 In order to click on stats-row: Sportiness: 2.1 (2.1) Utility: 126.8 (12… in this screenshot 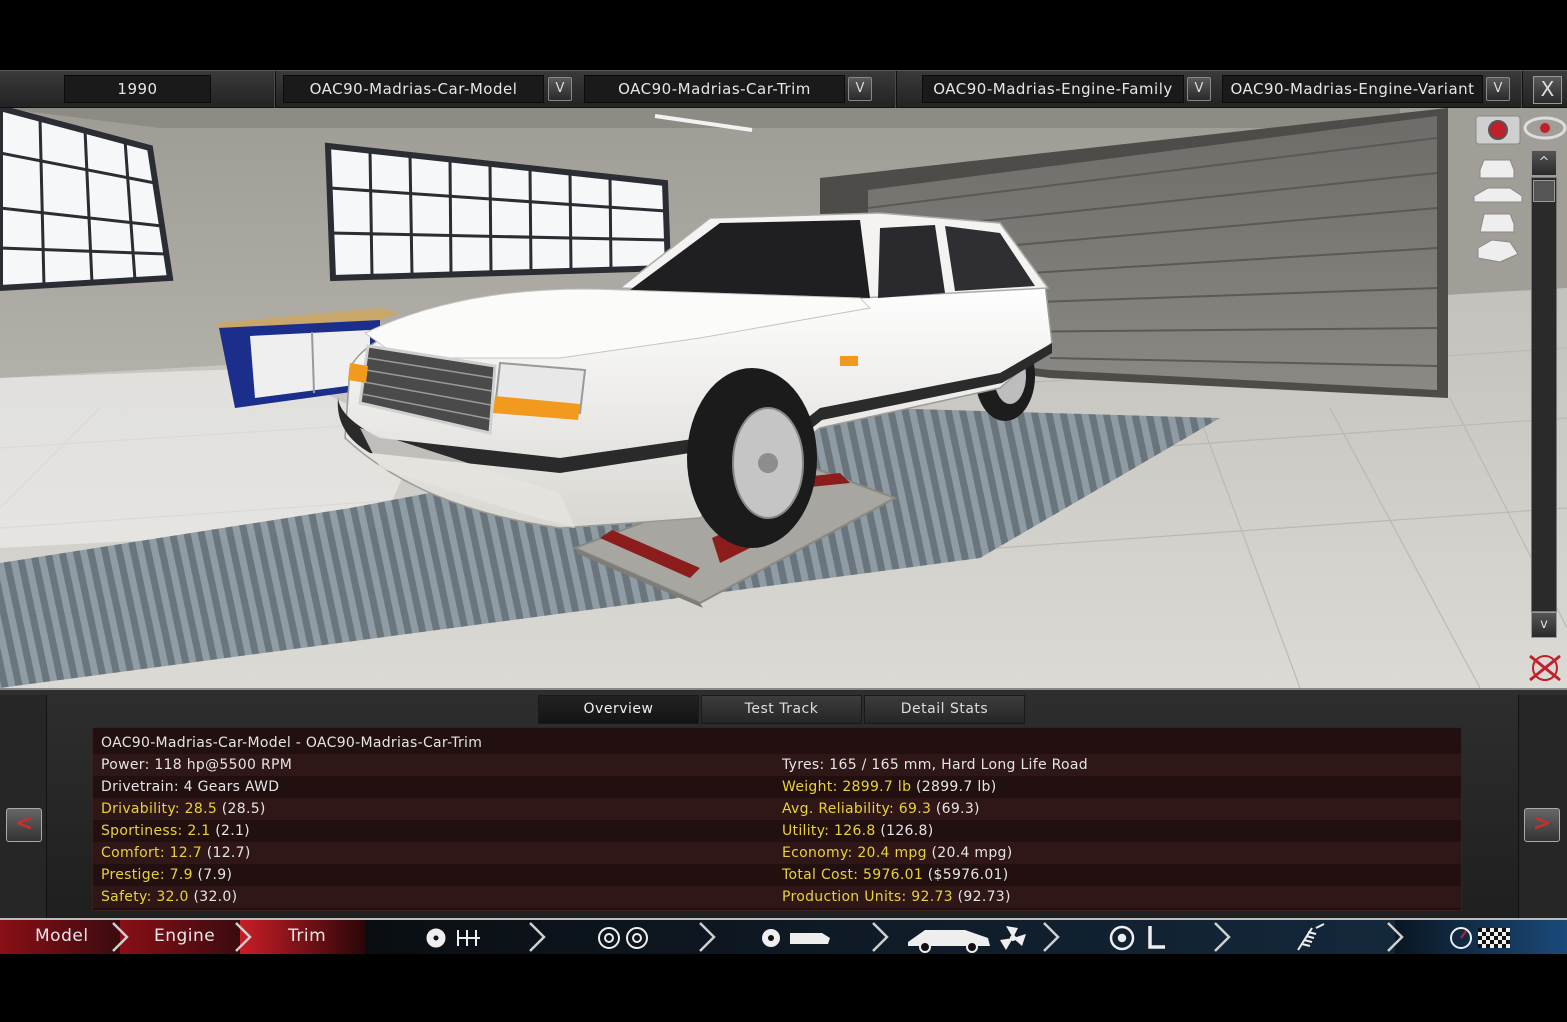, I will do `click(777, 831)`.